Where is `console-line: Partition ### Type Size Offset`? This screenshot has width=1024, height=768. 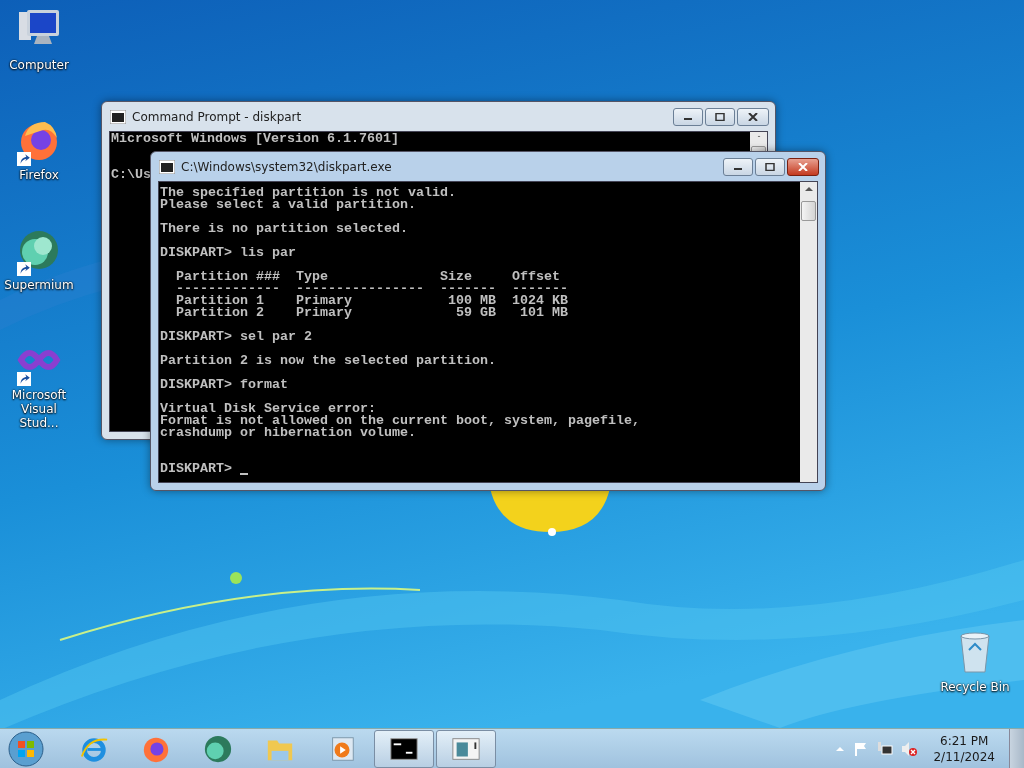
console-line: Partition ### Type Size Offset is located at coordinates (368, 277).